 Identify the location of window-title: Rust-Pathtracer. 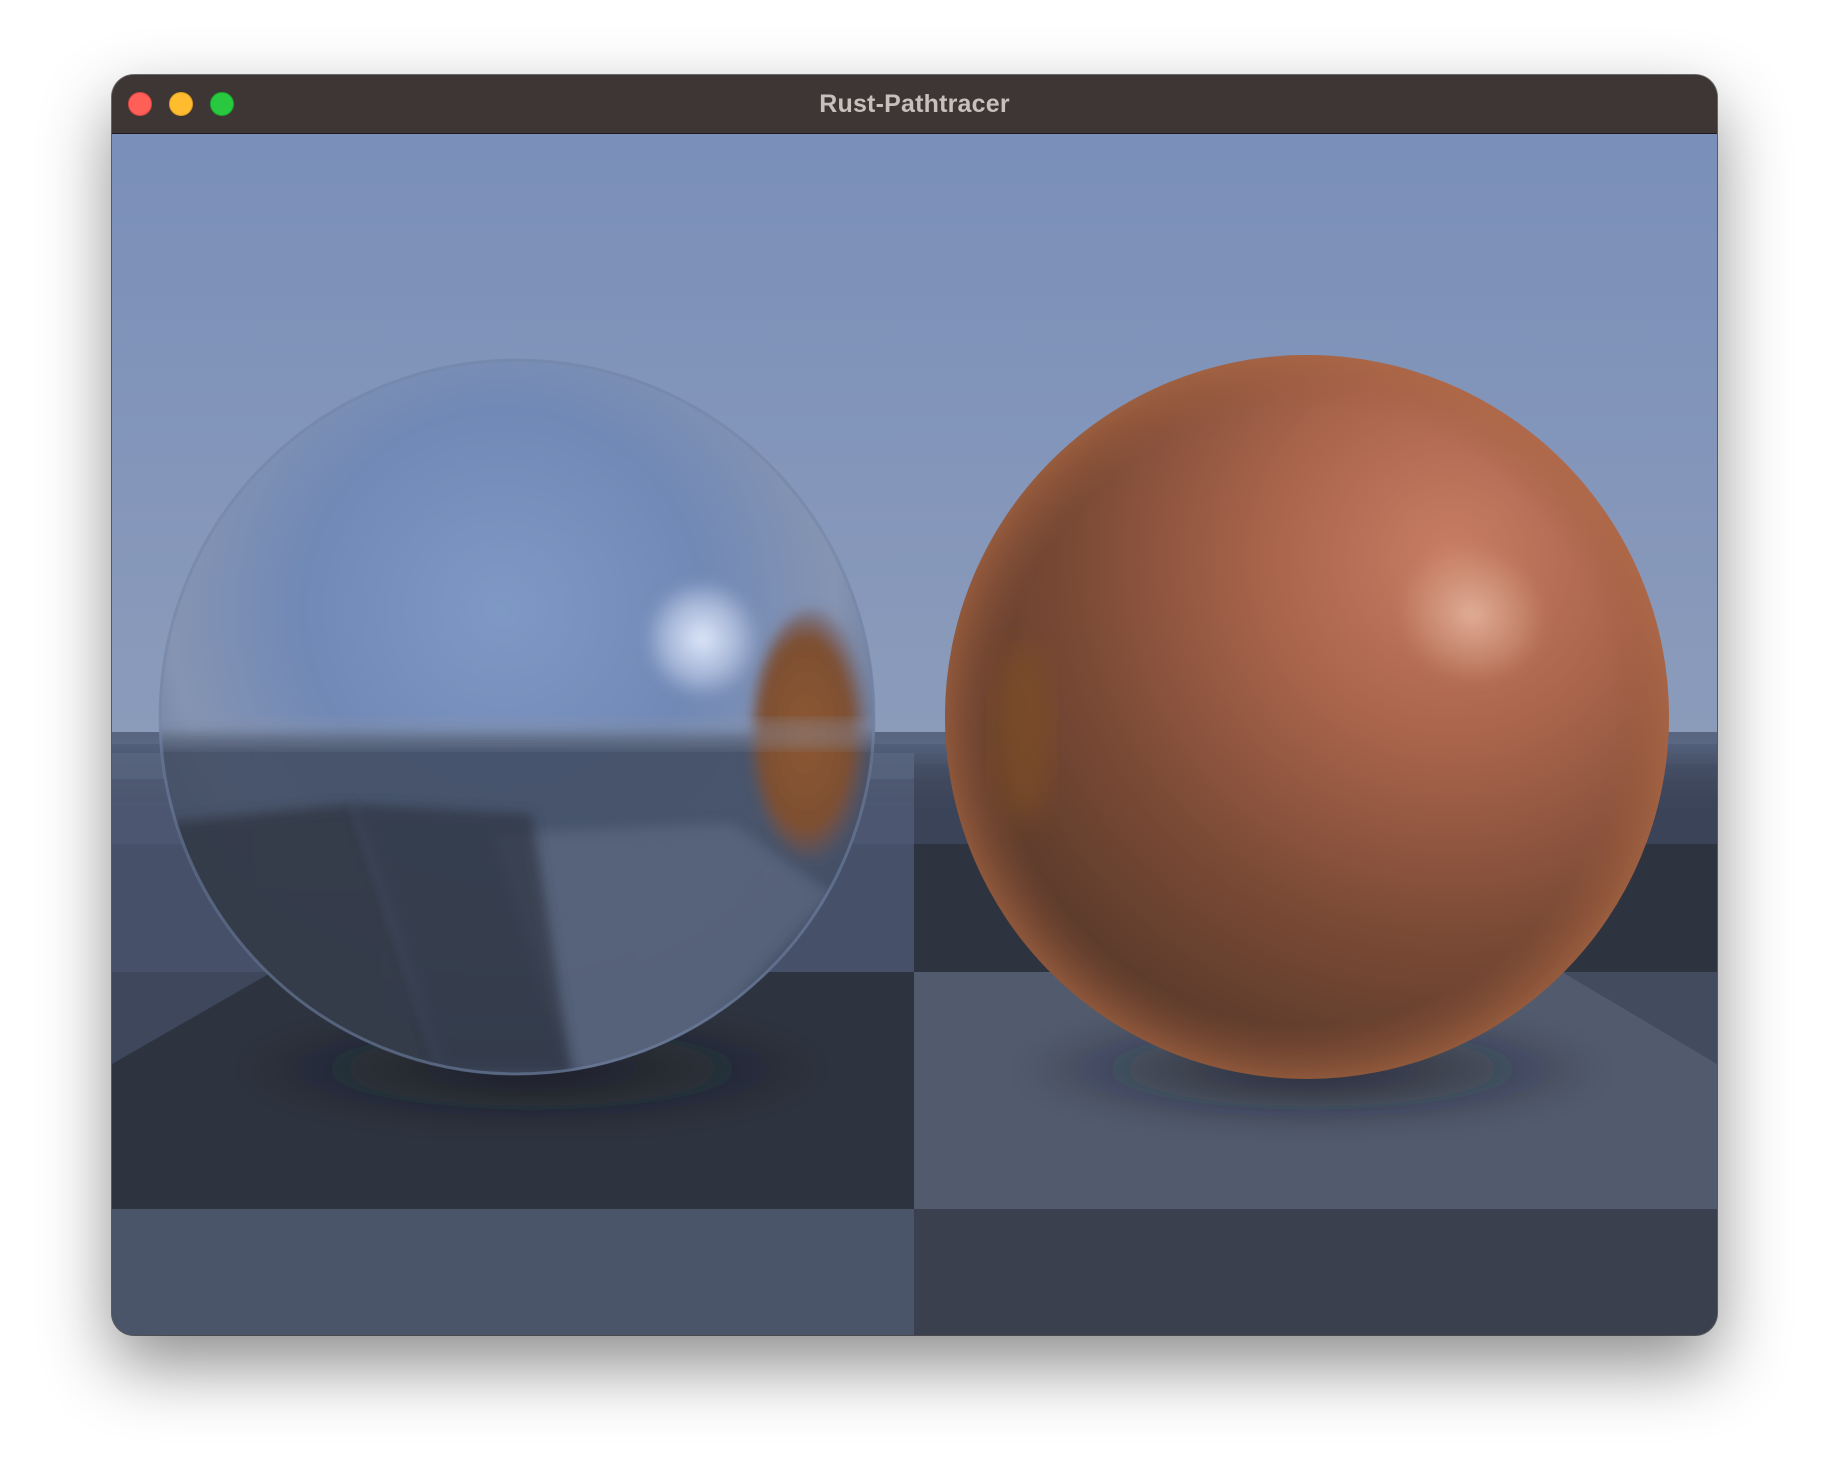
(914, 104).